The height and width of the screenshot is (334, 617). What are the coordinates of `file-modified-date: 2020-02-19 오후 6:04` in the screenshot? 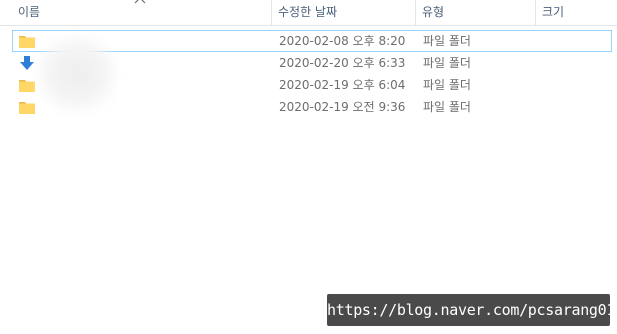 It's located at (342, 85).